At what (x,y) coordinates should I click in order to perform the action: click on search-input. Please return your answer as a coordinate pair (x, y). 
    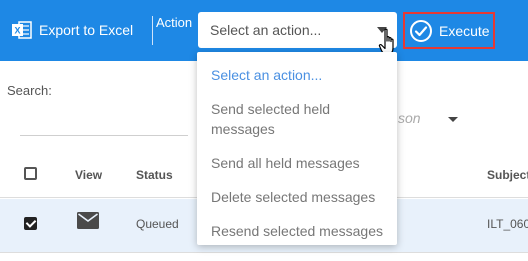
    Looking at the image, I should click on (104, 119).